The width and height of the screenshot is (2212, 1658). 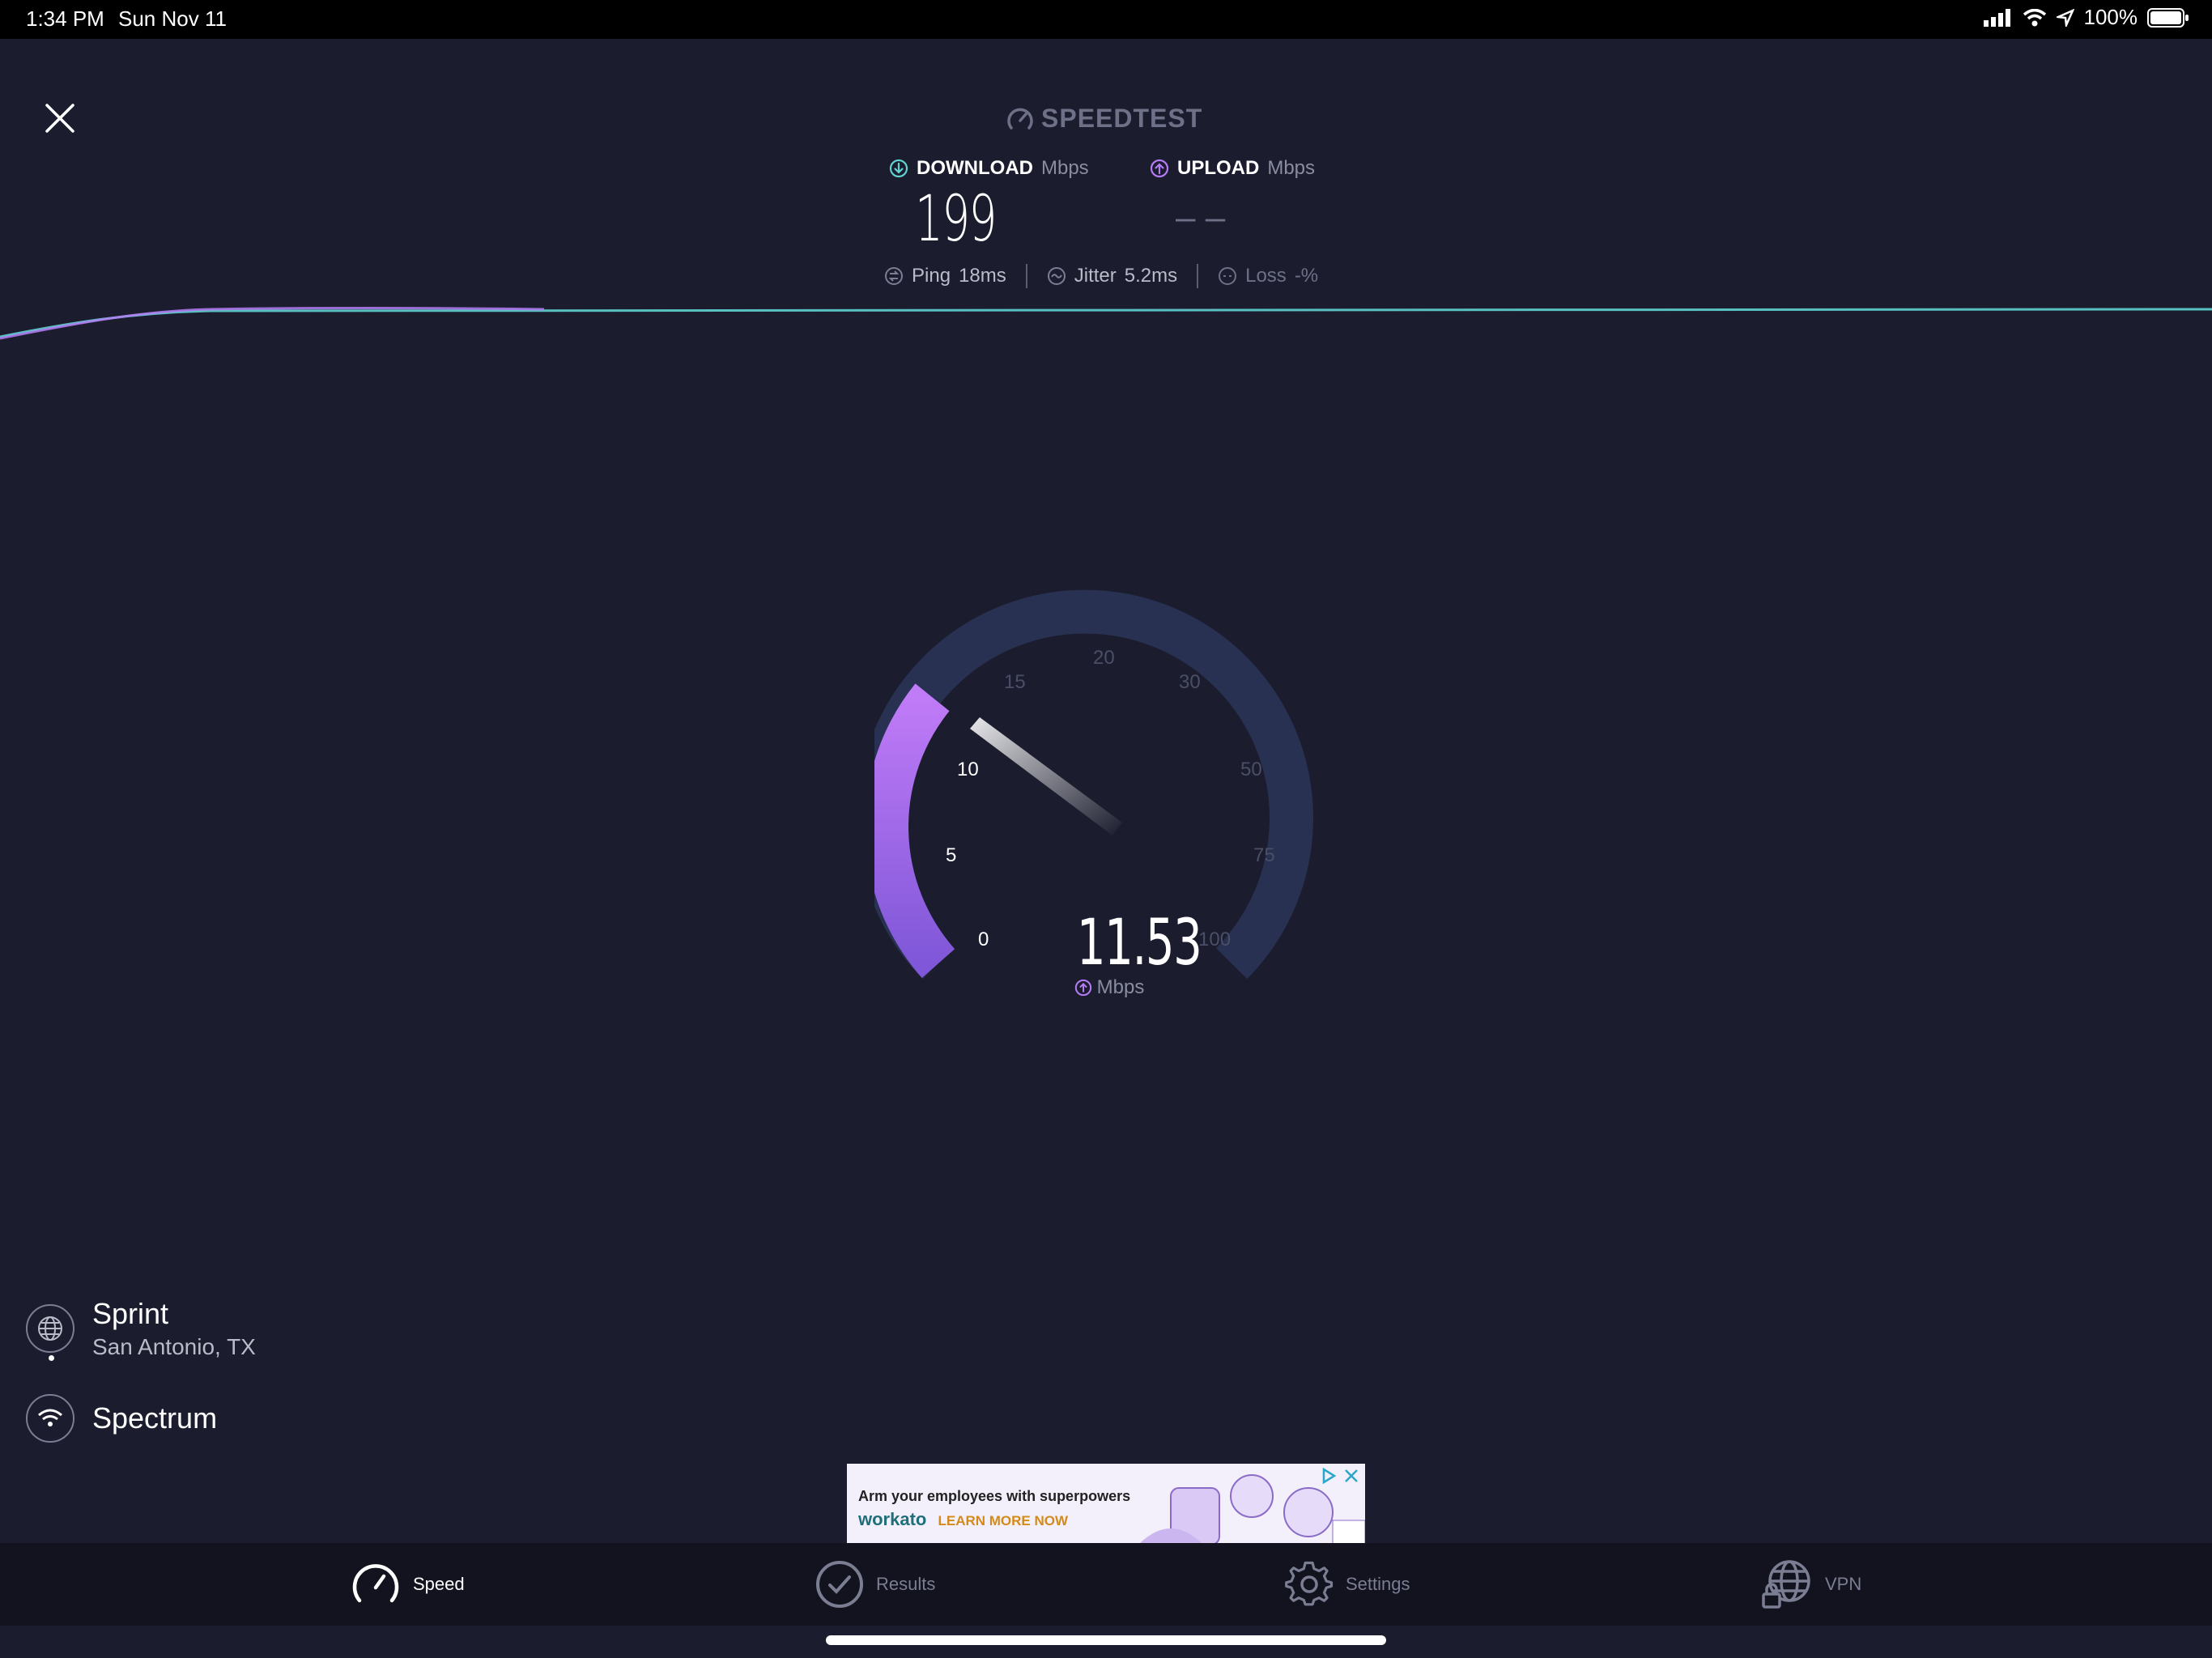 I want to click on ping-icon, so click(x=894, y=276).